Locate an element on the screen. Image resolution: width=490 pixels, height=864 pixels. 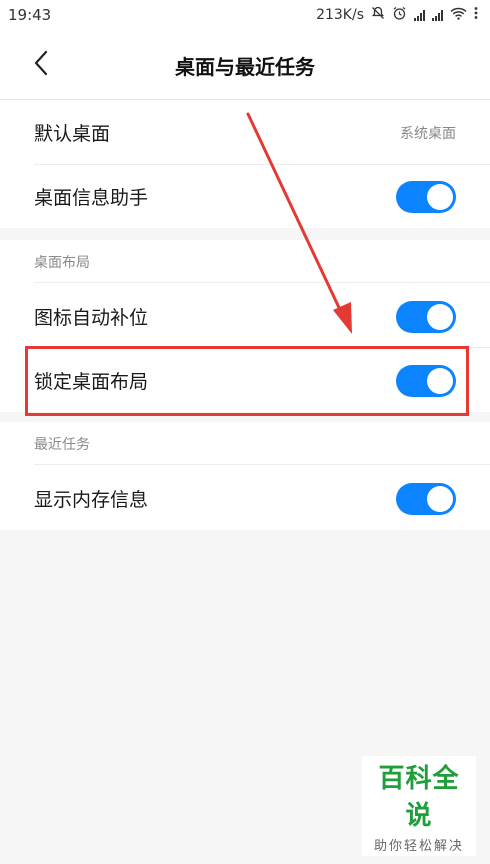
page-title: 桌面与最近任务 is located at coordinates (245, 66).